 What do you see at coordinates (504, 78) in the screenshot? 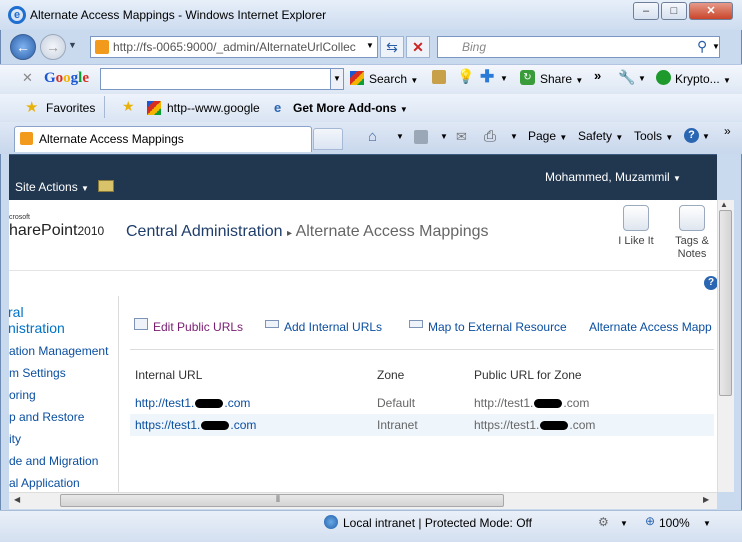
I see `add-dropdown: ▼` at bounding box center [504, 78].